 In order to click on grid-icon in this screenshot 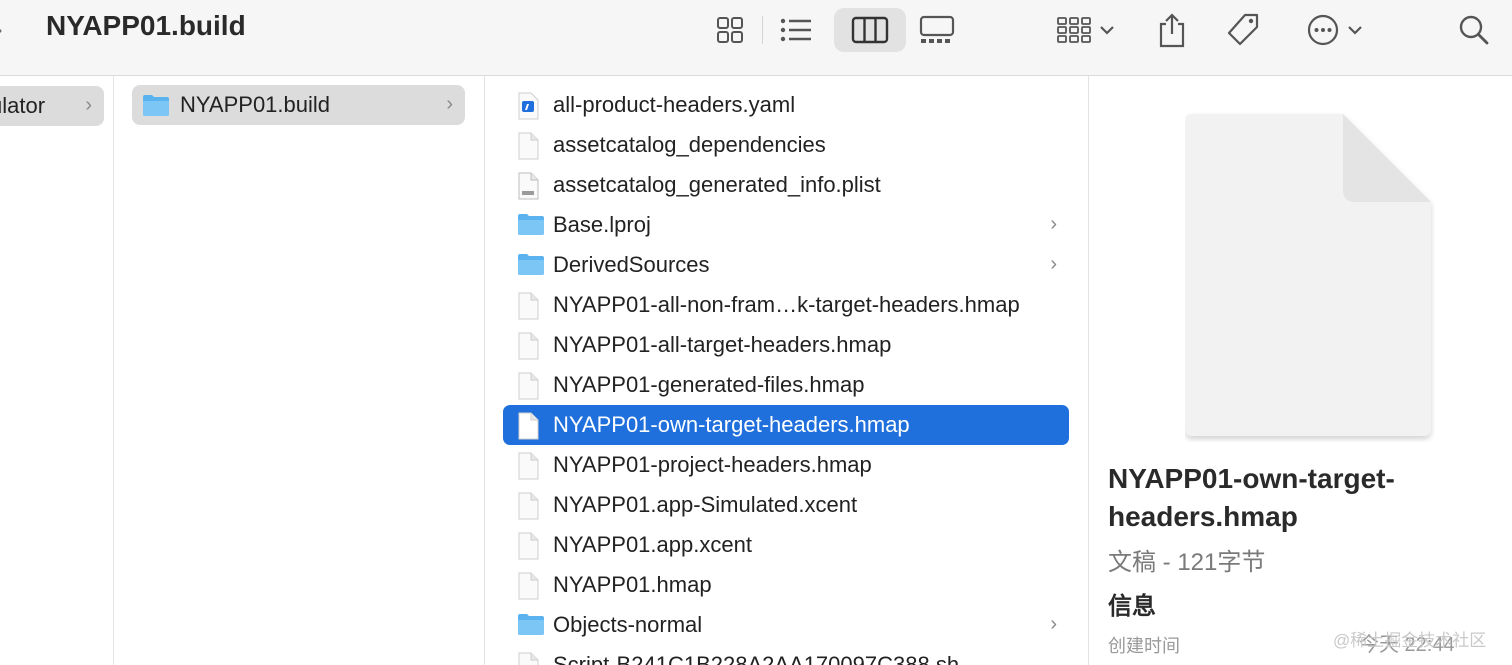, I will do `click(730, 30)`.